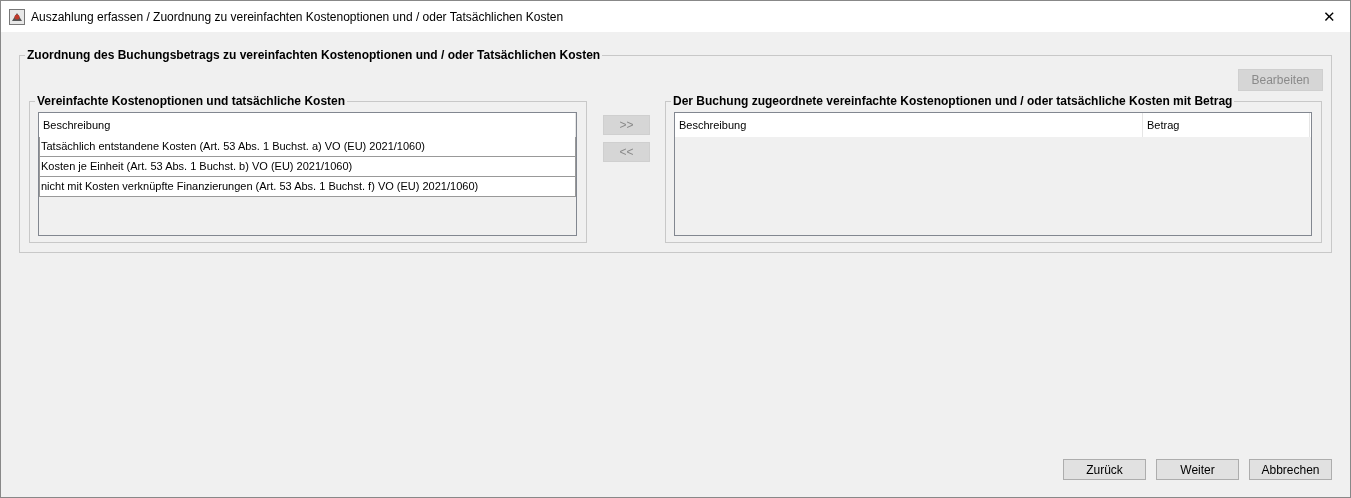 This screenshot has width=1351, height=498. What do you see at coordinates (909, 125) in the screenshot?
I see `column-header: Beschreibung` at bounding box center [909, 125].